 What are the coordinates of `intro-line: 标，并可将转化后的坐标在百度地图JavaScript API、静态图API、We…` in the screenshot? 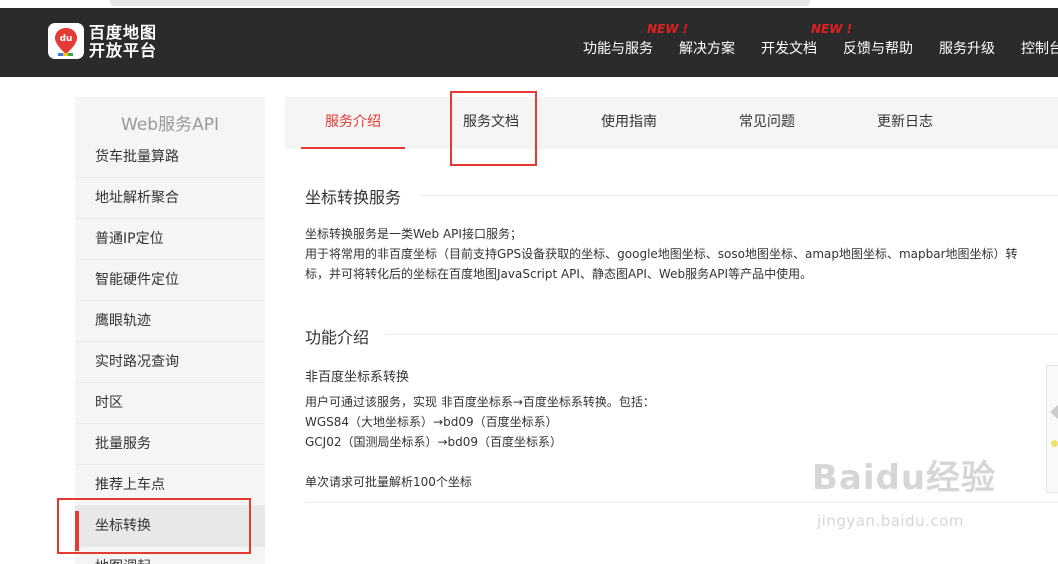 It's located at (559, 274).